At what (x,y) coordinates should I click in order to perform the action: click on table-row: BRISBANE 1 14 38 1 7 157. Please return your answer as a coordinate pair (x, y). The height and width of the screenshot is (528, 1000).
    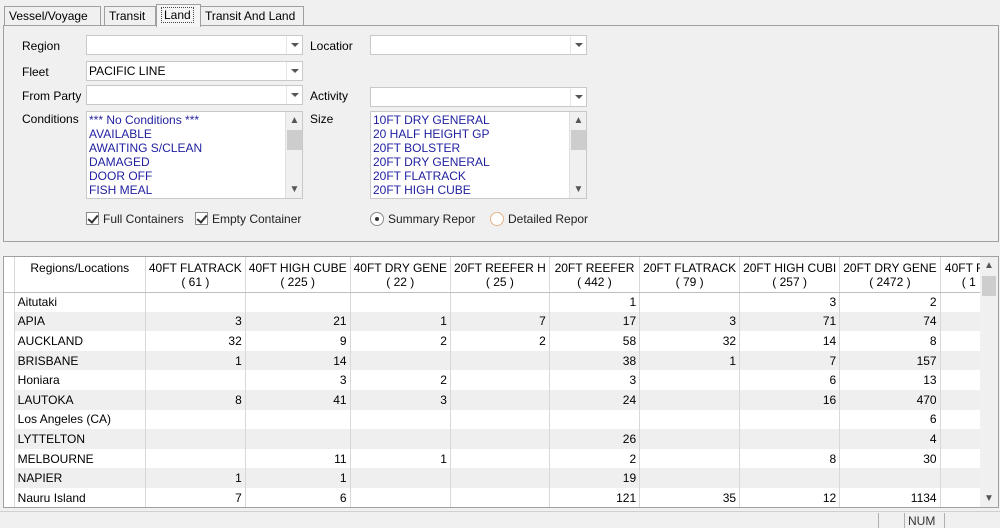
    Looking at the image, I should click on (501, 360).